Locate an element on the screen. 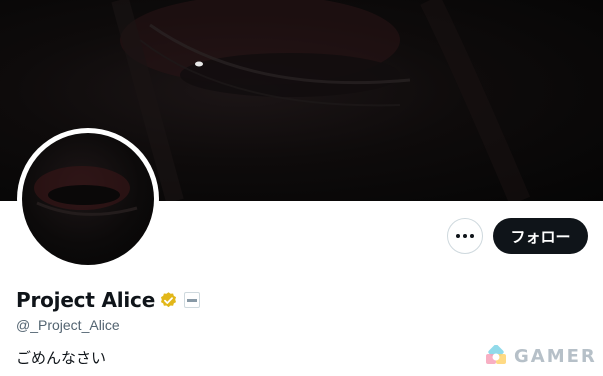  bio: ごめんなさい is located at coordinates (61, 358).